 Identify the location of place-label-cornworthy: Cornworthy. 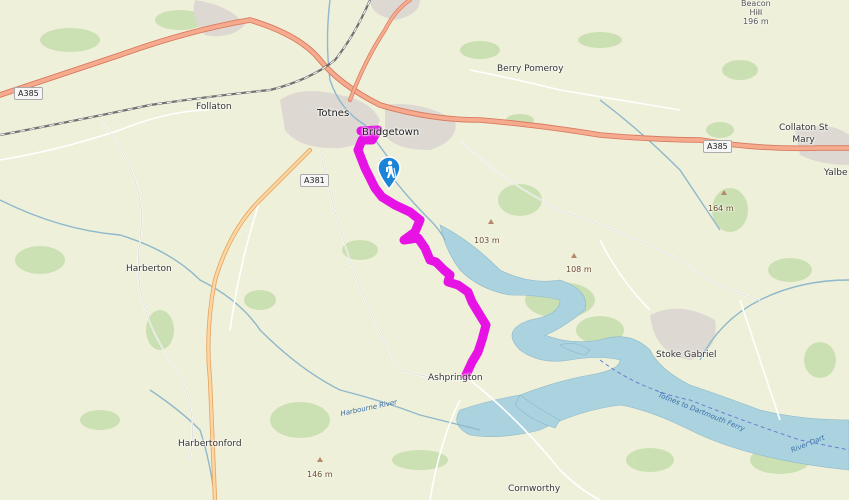
(534, 489).